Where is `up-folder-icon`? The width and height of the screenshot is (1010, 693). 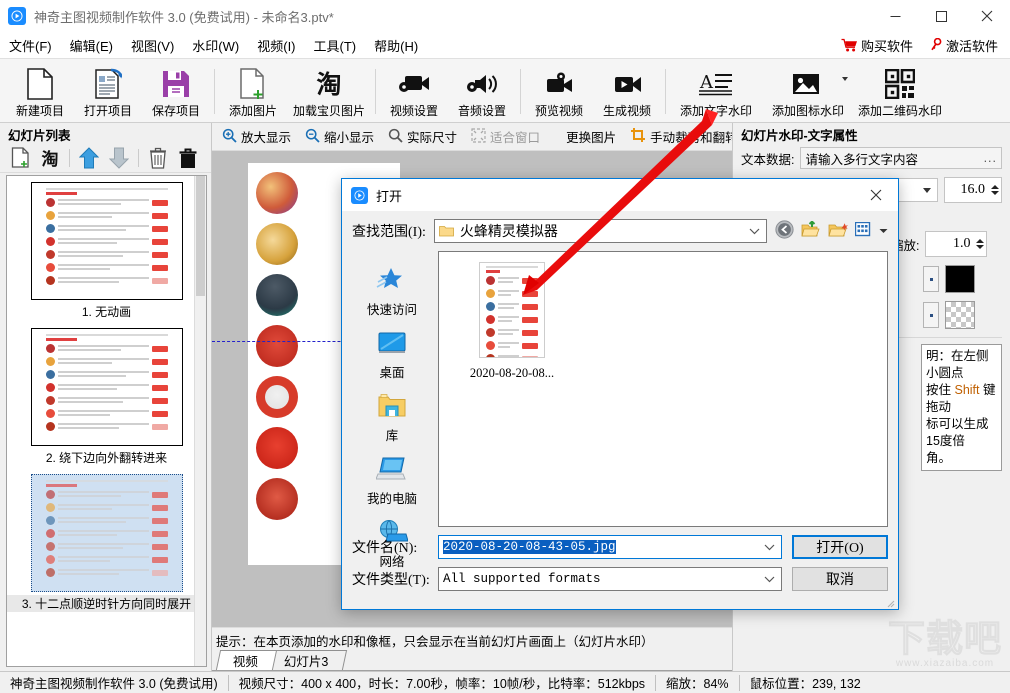
up-folder-icon is located at coordinates (811, 230).